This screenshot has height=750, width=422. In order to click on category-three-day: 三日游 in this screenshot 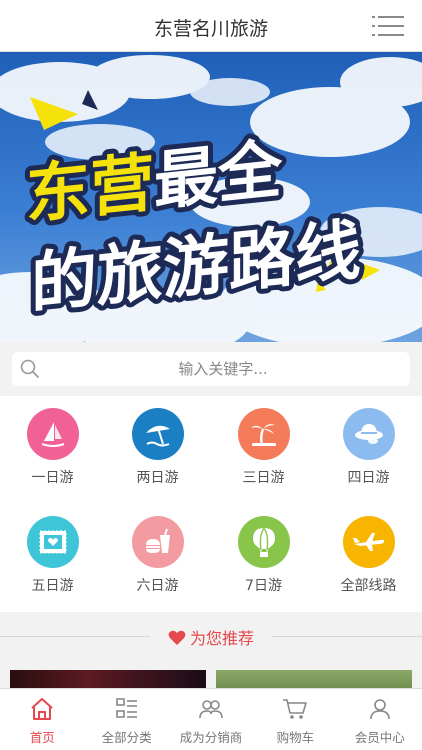, I will do `click(263, 447)`.